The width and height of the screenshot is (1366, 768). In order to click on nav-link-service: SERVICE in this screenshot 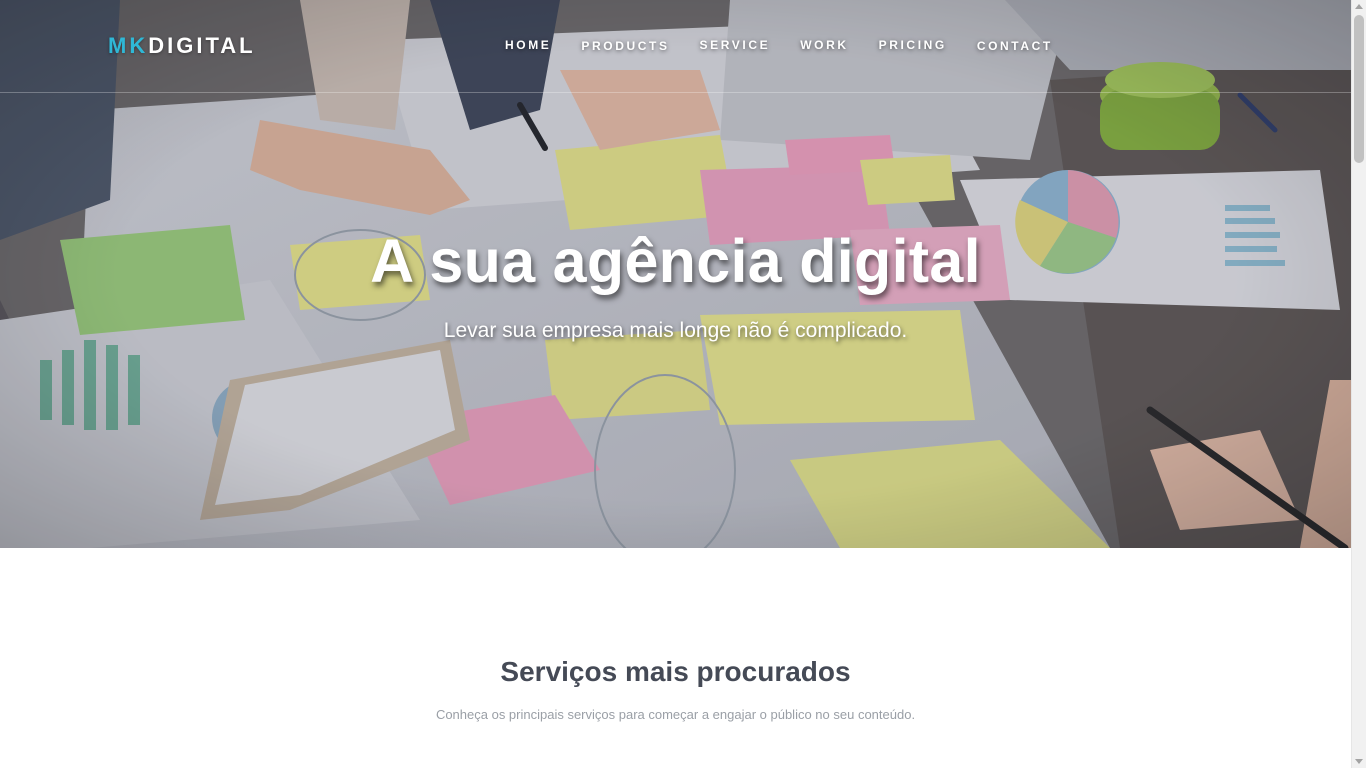, I will do `click(735, 45)`.